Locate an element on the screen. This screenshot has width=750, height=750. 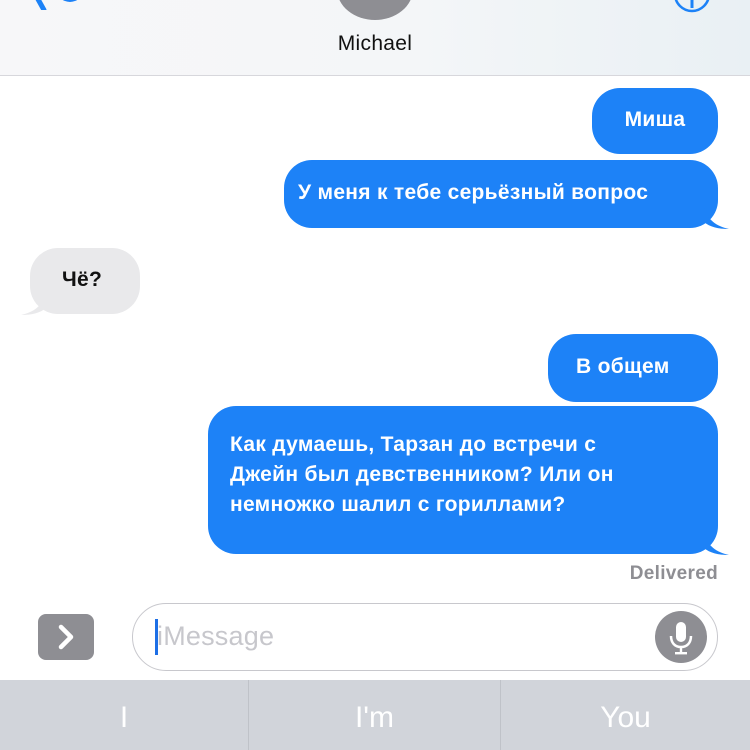
chevron-right-icon is located at coordinates (66, 637).